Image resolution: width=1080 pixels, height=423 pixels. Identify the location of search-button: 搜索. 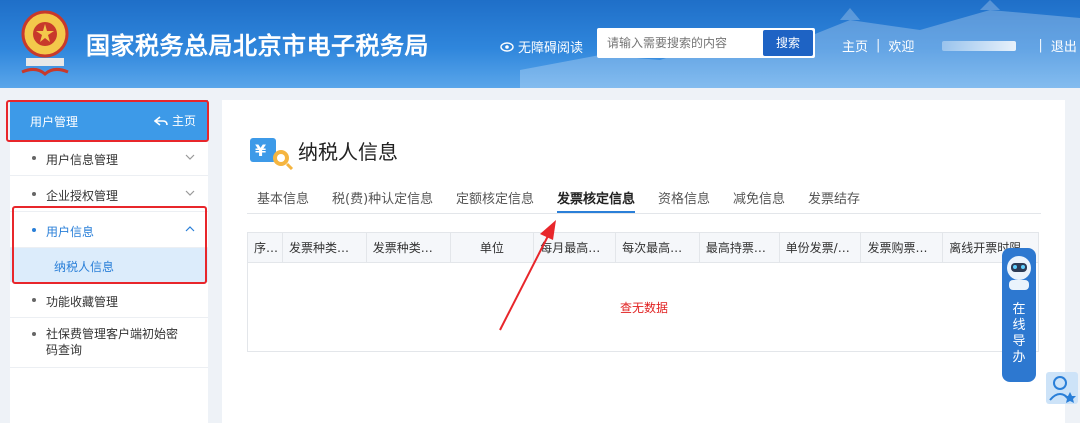
(788, 43).